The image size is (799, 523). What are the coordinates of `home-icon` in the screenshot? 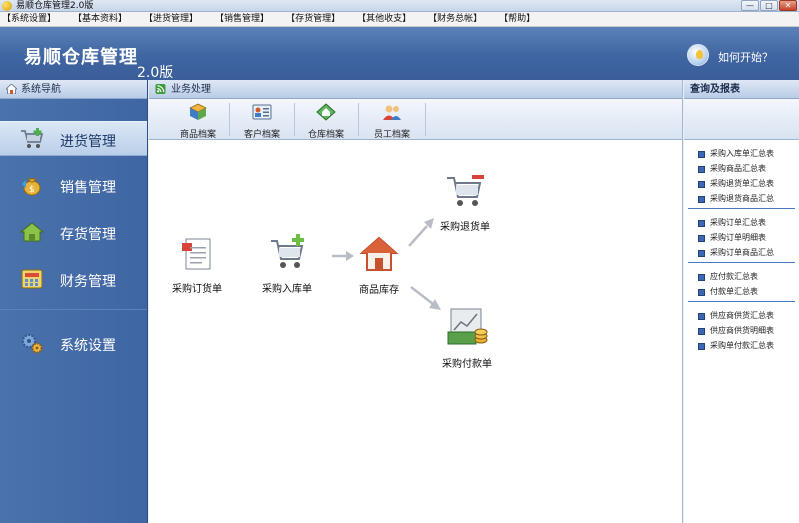 It's located at (11, 89).